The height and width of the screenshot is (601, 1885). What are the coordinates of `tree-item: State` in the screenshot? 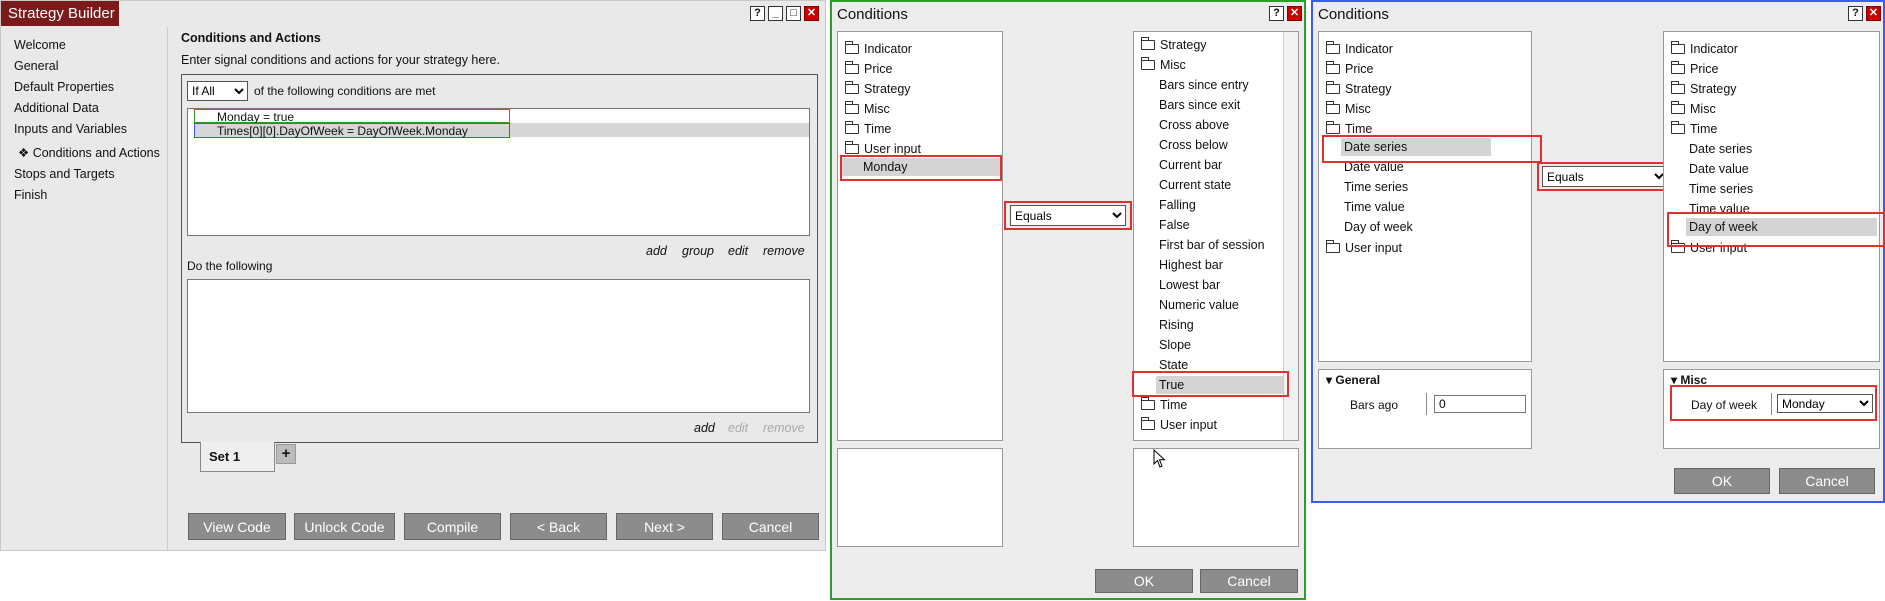 It's located at (1173, 365).